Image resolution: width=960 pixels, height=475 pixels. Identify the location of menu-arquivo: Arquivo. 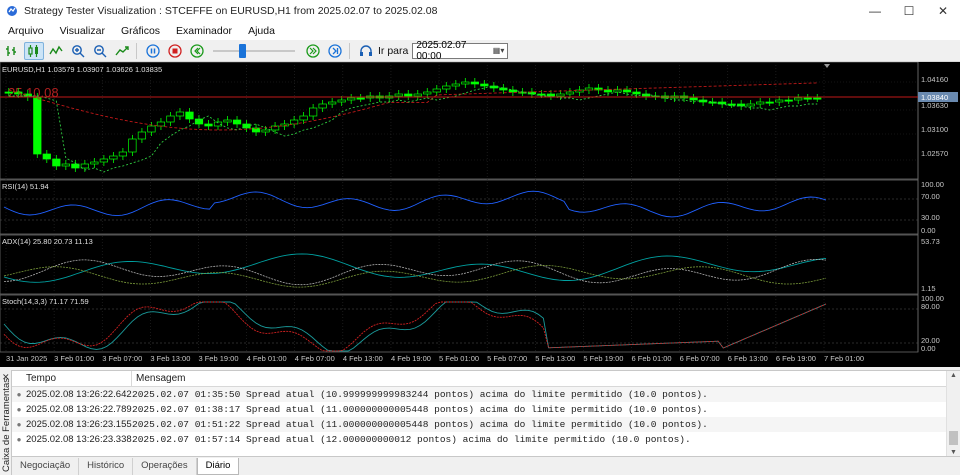
(26, 31).